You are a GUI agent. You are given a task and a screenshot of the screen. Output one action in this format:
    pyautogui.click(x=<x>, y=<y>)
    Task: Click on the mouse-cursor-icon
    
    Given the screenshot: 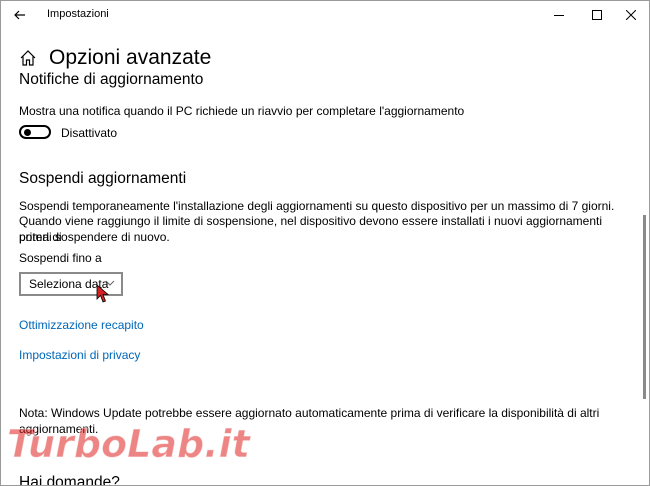 What is the action you would take?
    pyautogui.click(x=103, y=293)
    